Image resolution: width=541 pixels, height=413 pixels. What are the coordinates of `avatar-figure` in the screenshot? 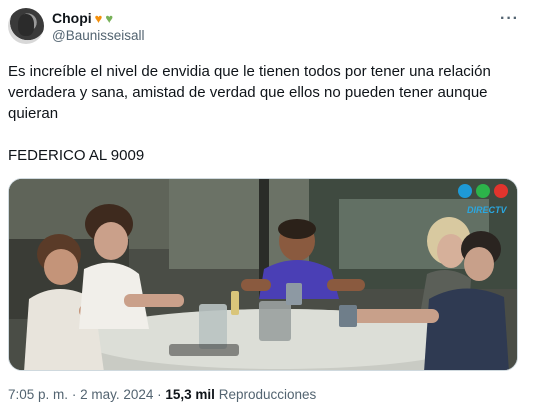 It's located at (26, 25).